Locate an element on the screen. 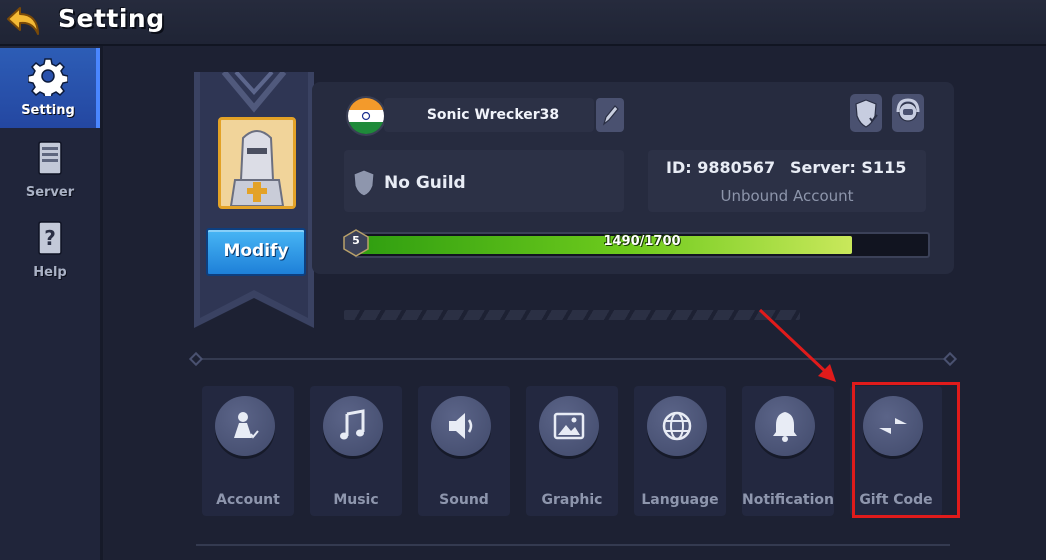  sound-option: Sound is located at coordinates (464, 451).